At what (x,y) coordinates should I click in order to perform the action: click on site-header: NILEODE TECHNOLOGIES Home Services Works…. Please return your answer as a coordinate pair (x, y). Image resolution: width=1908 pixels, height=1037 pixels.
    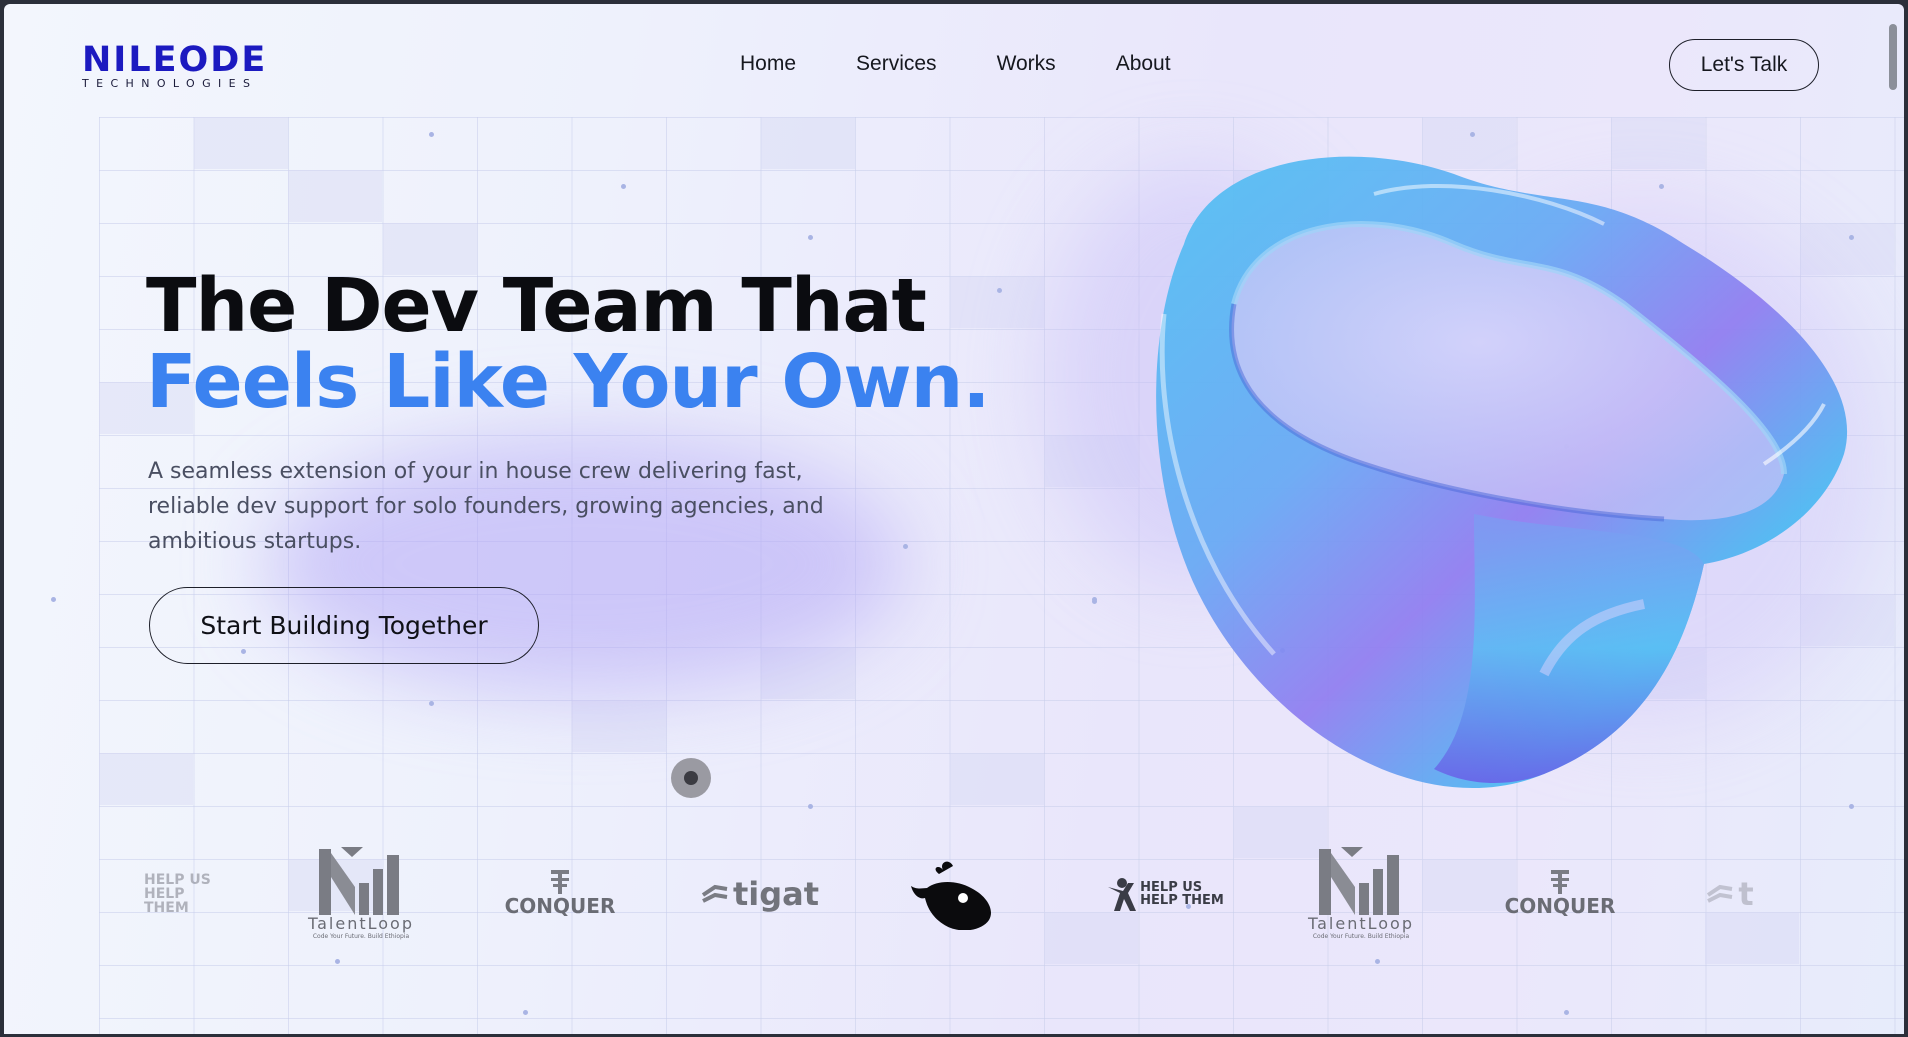
    Looking at the image, I should click on (954, 60).